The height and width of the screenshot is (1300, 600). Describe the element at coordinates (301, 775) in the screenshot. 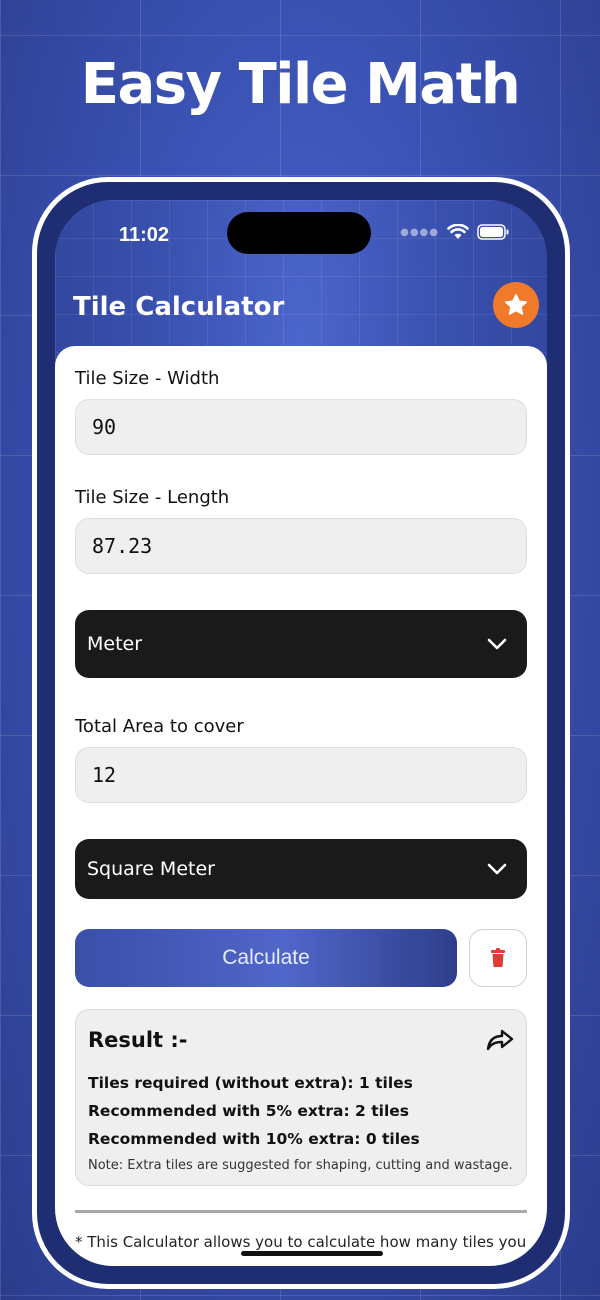

I see `area-input: 12` at that location.